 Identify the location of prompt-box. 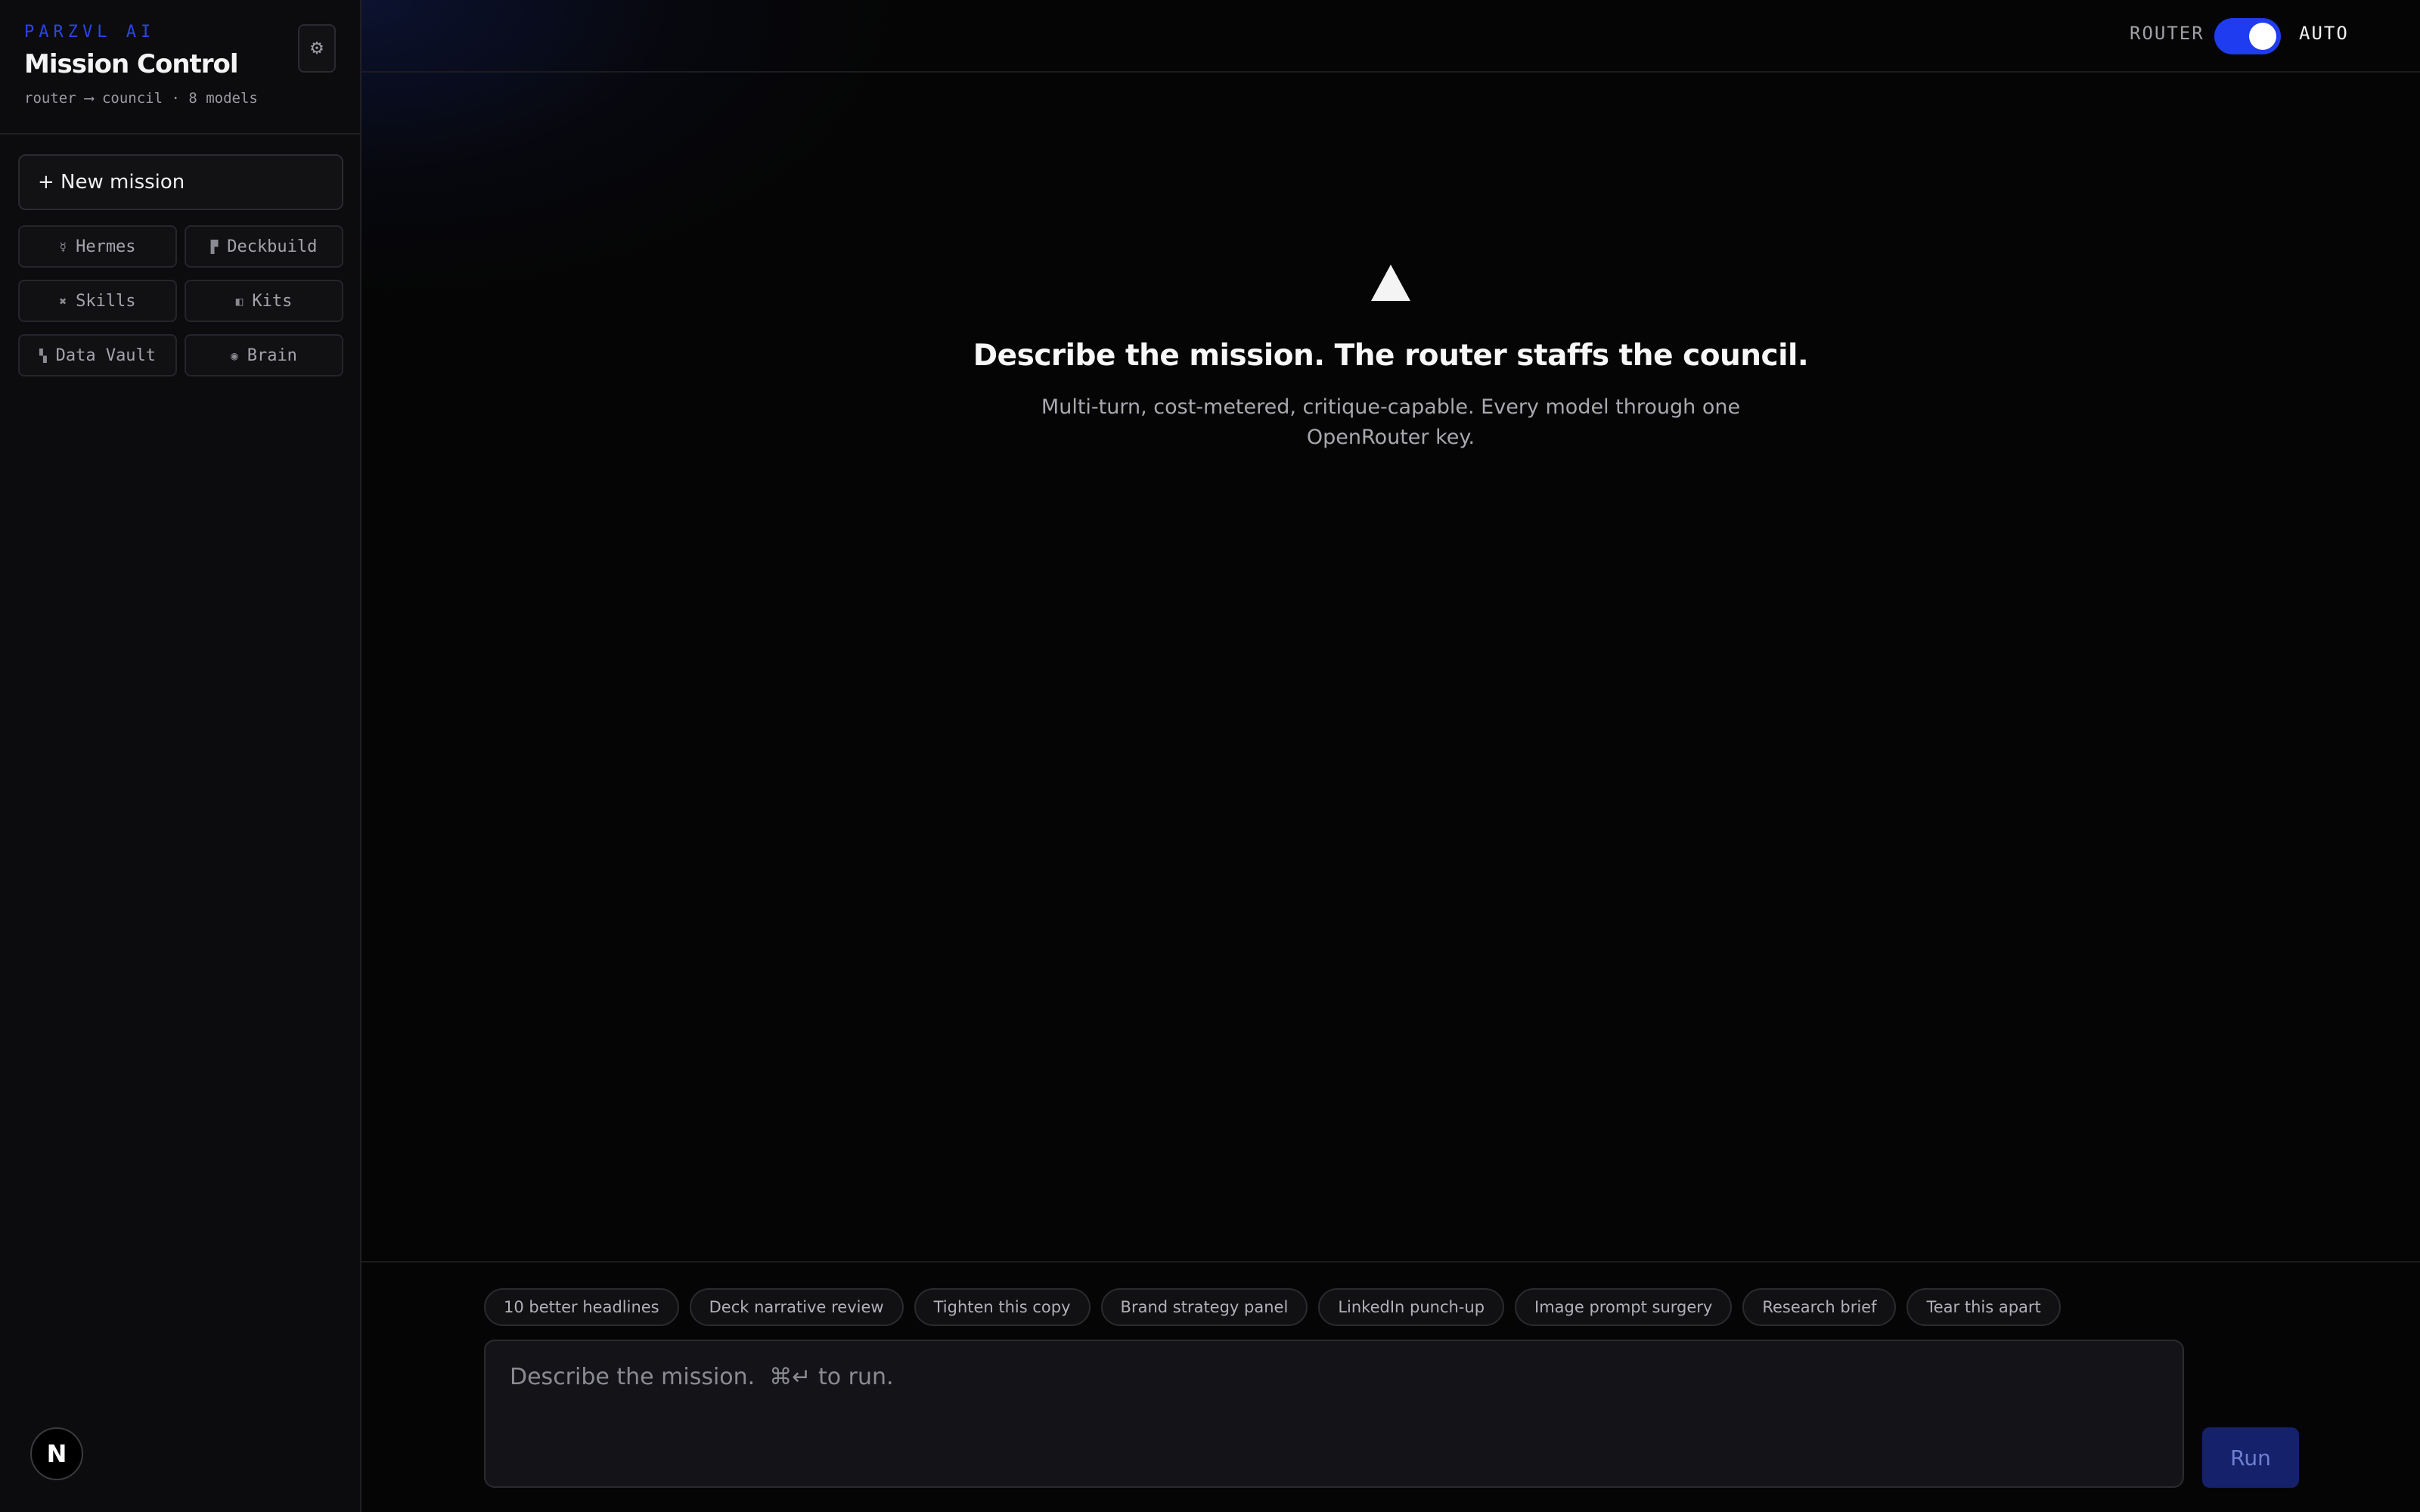
(1334, 1414).